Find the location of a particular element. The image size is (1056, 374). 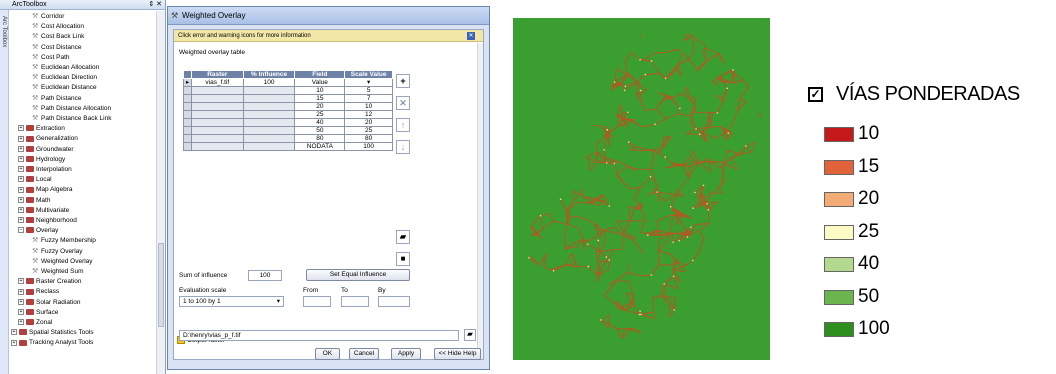

toolbox-item: + Map Algebra is located at coordinates (45, 189).